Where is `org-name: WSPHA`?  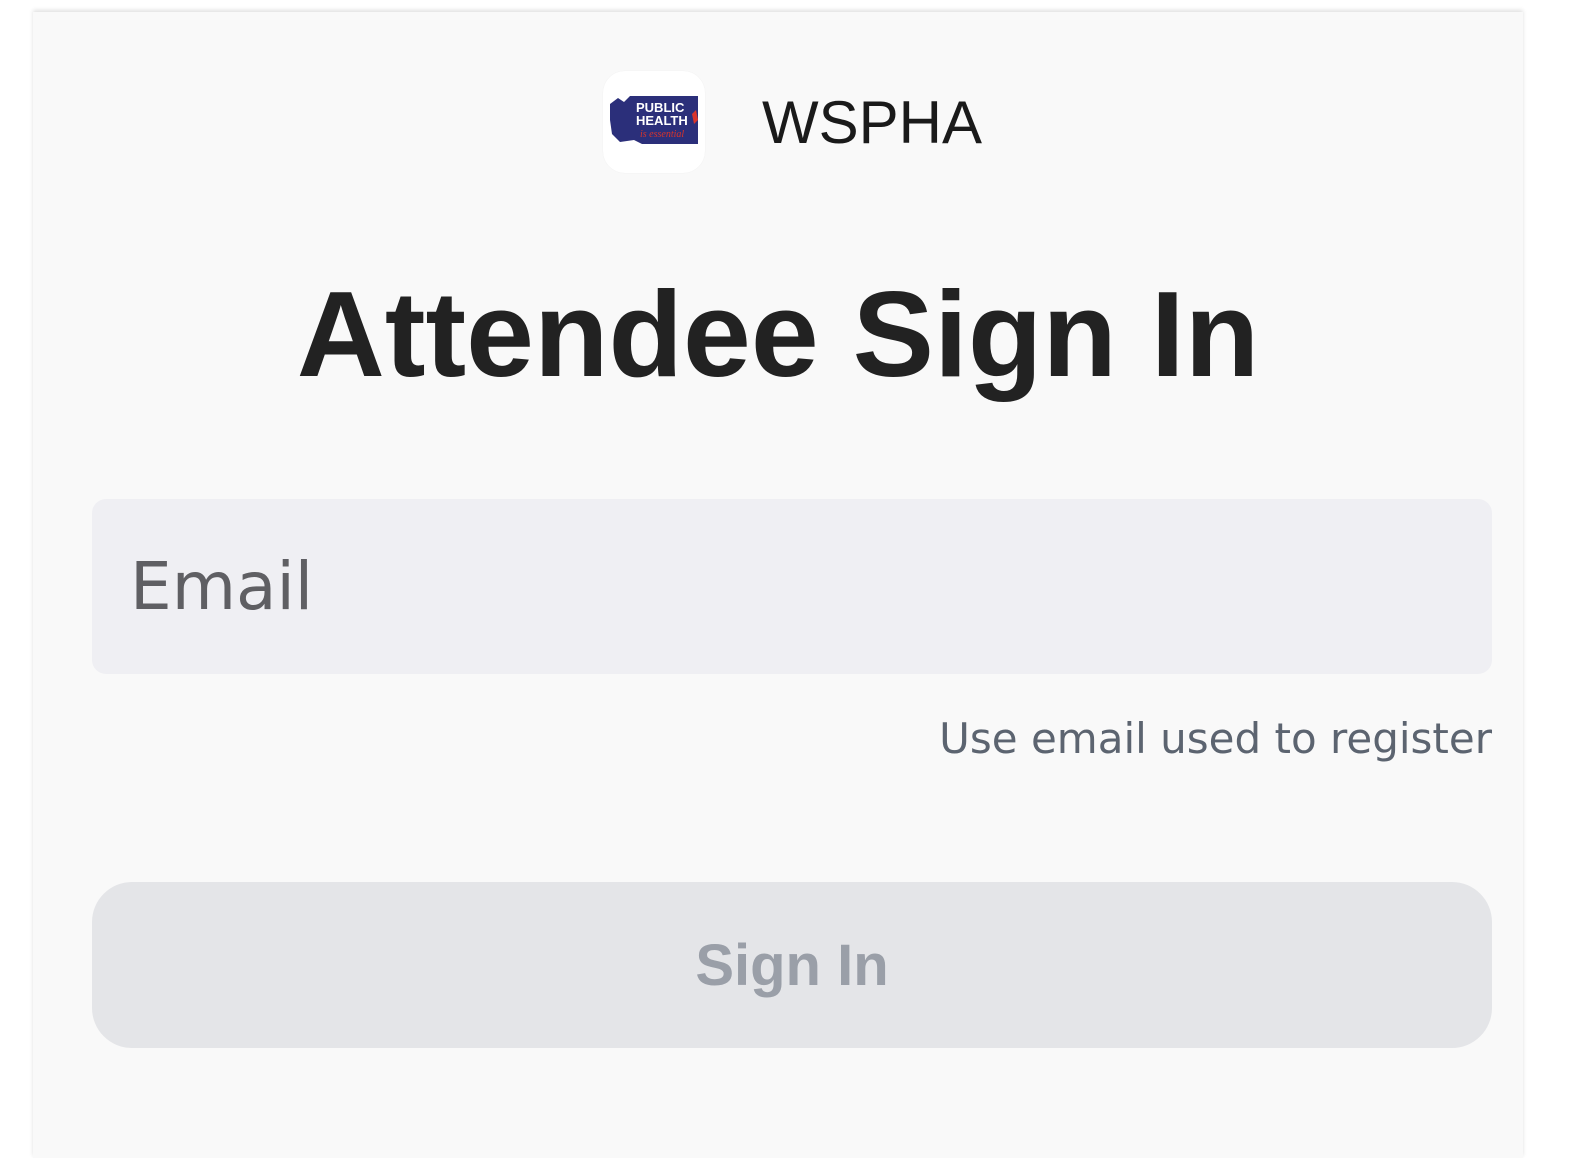 org-name: WSPHA is located at coordinates (872, 122).